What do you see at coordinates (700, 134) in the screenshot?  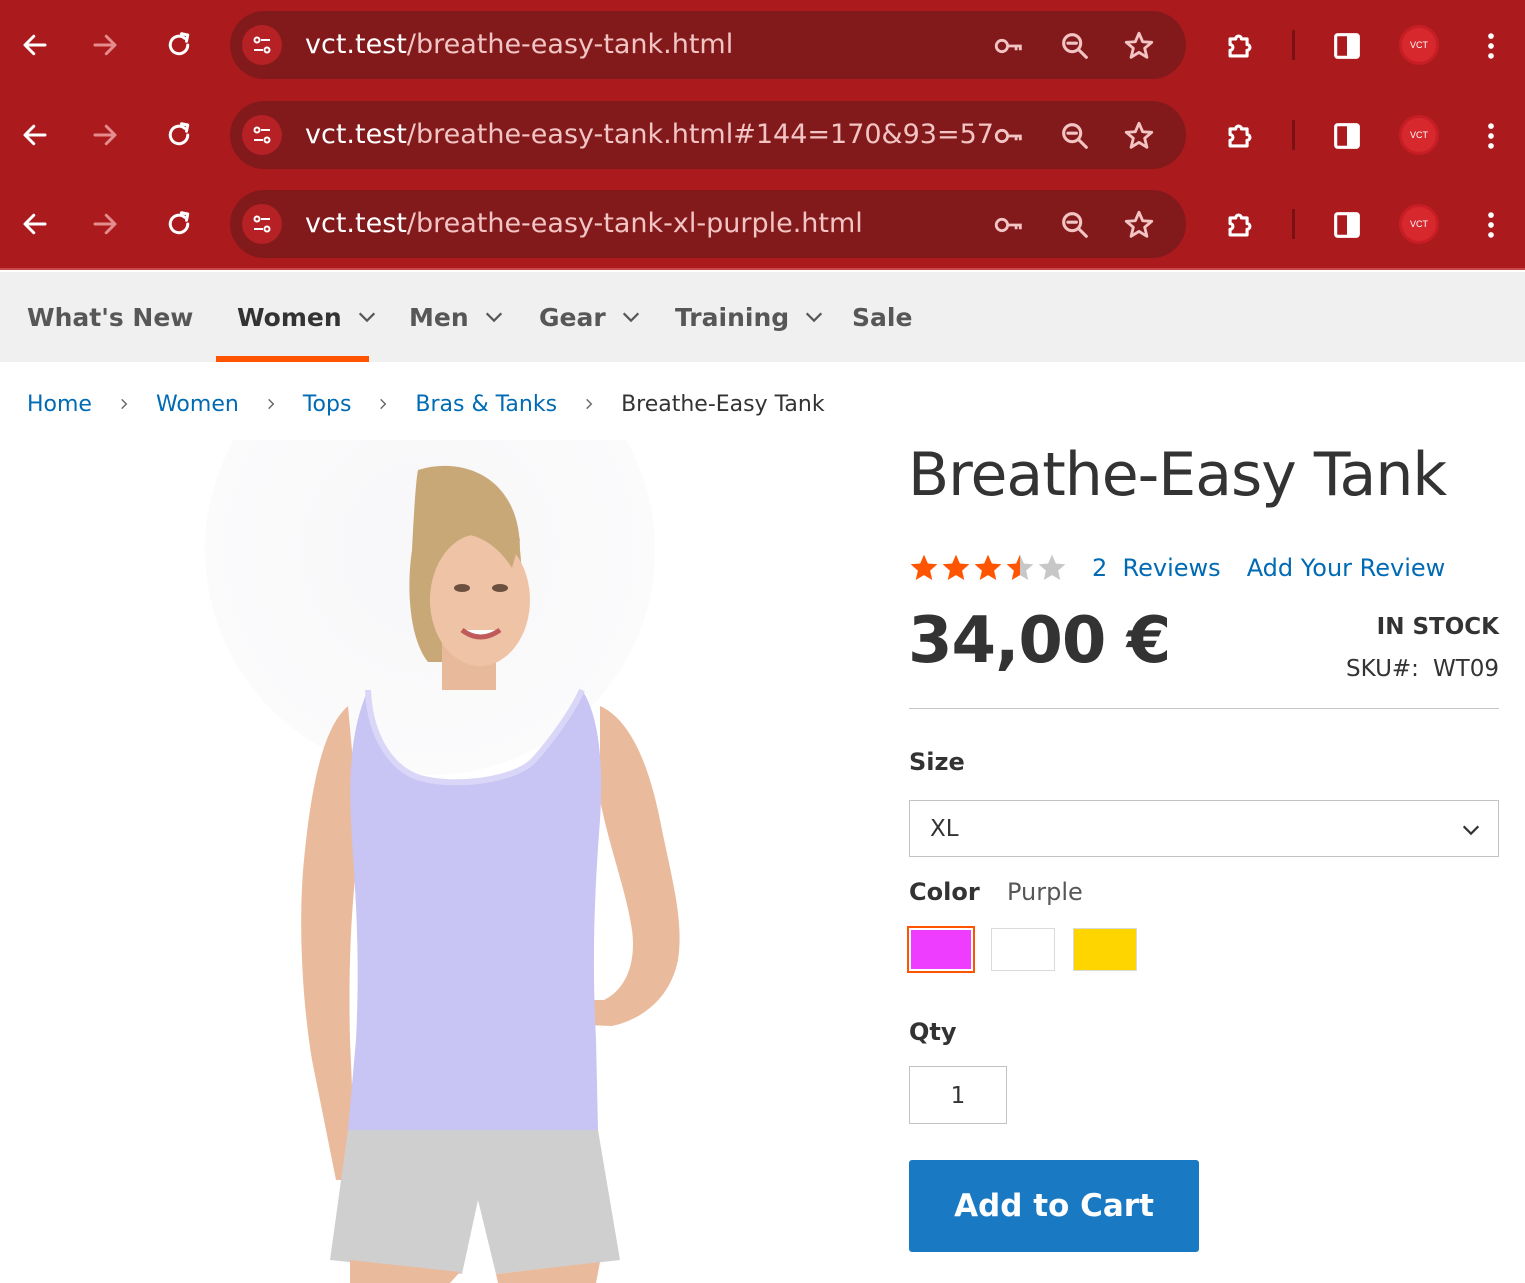 I see `url-path: /breathe-easy-tank.html#144=170&93=57` at bounding box center [700, 134].